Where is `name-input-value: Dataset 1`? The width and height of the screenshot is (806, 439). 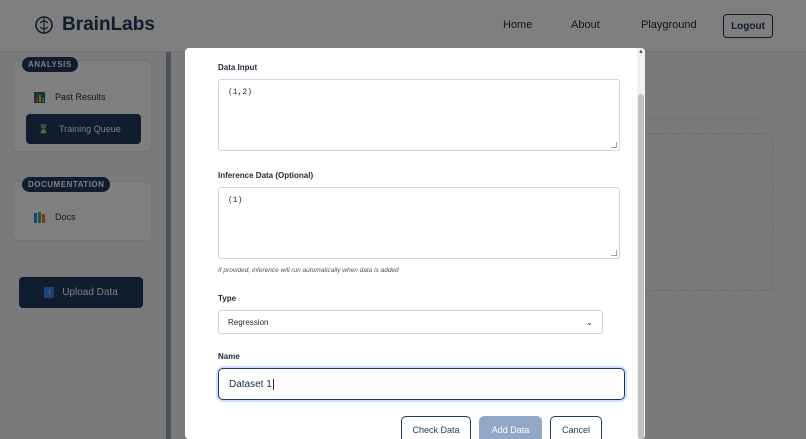
name-input-value: Dataset 1 is located at coordinates (250, 384).